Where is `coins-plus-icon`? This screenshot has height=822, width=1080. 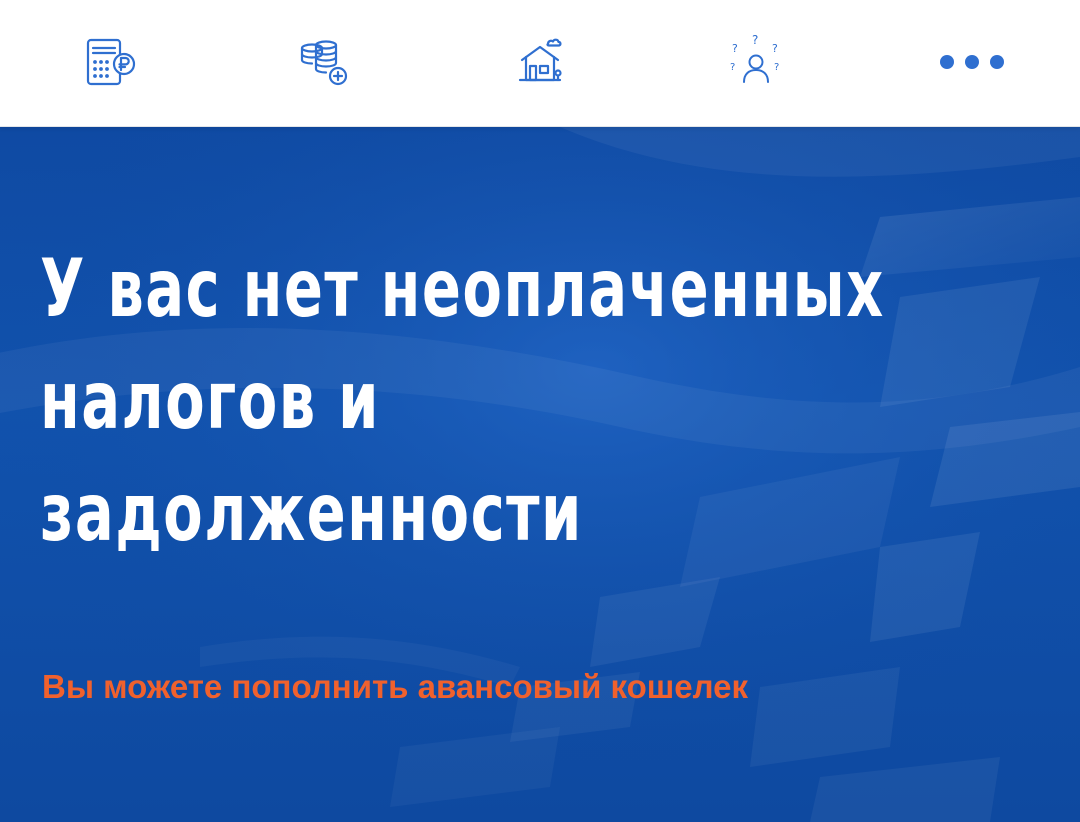
coins-plus-icon is located at coordinates (324, 63).